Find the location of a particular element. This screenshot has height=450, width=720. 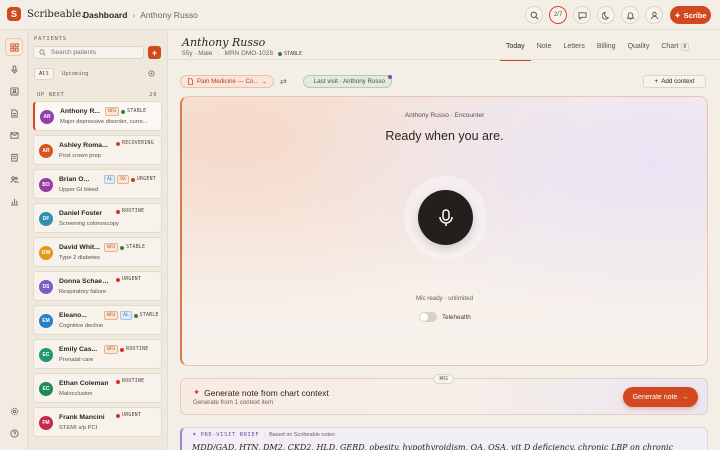

chart-count-badge: 8 is located at coordinates (685, 47).